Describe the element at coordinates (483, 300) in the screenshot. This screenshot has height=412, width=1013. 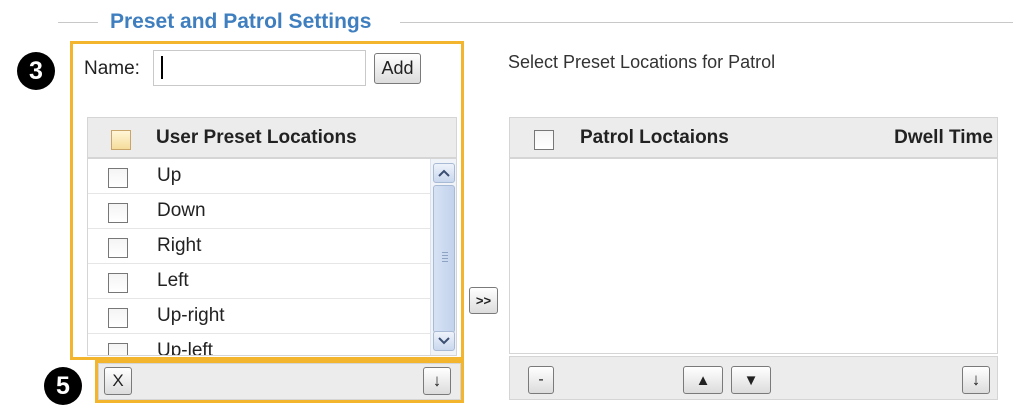
I see `add-to-patrol-button: >>` at that location.